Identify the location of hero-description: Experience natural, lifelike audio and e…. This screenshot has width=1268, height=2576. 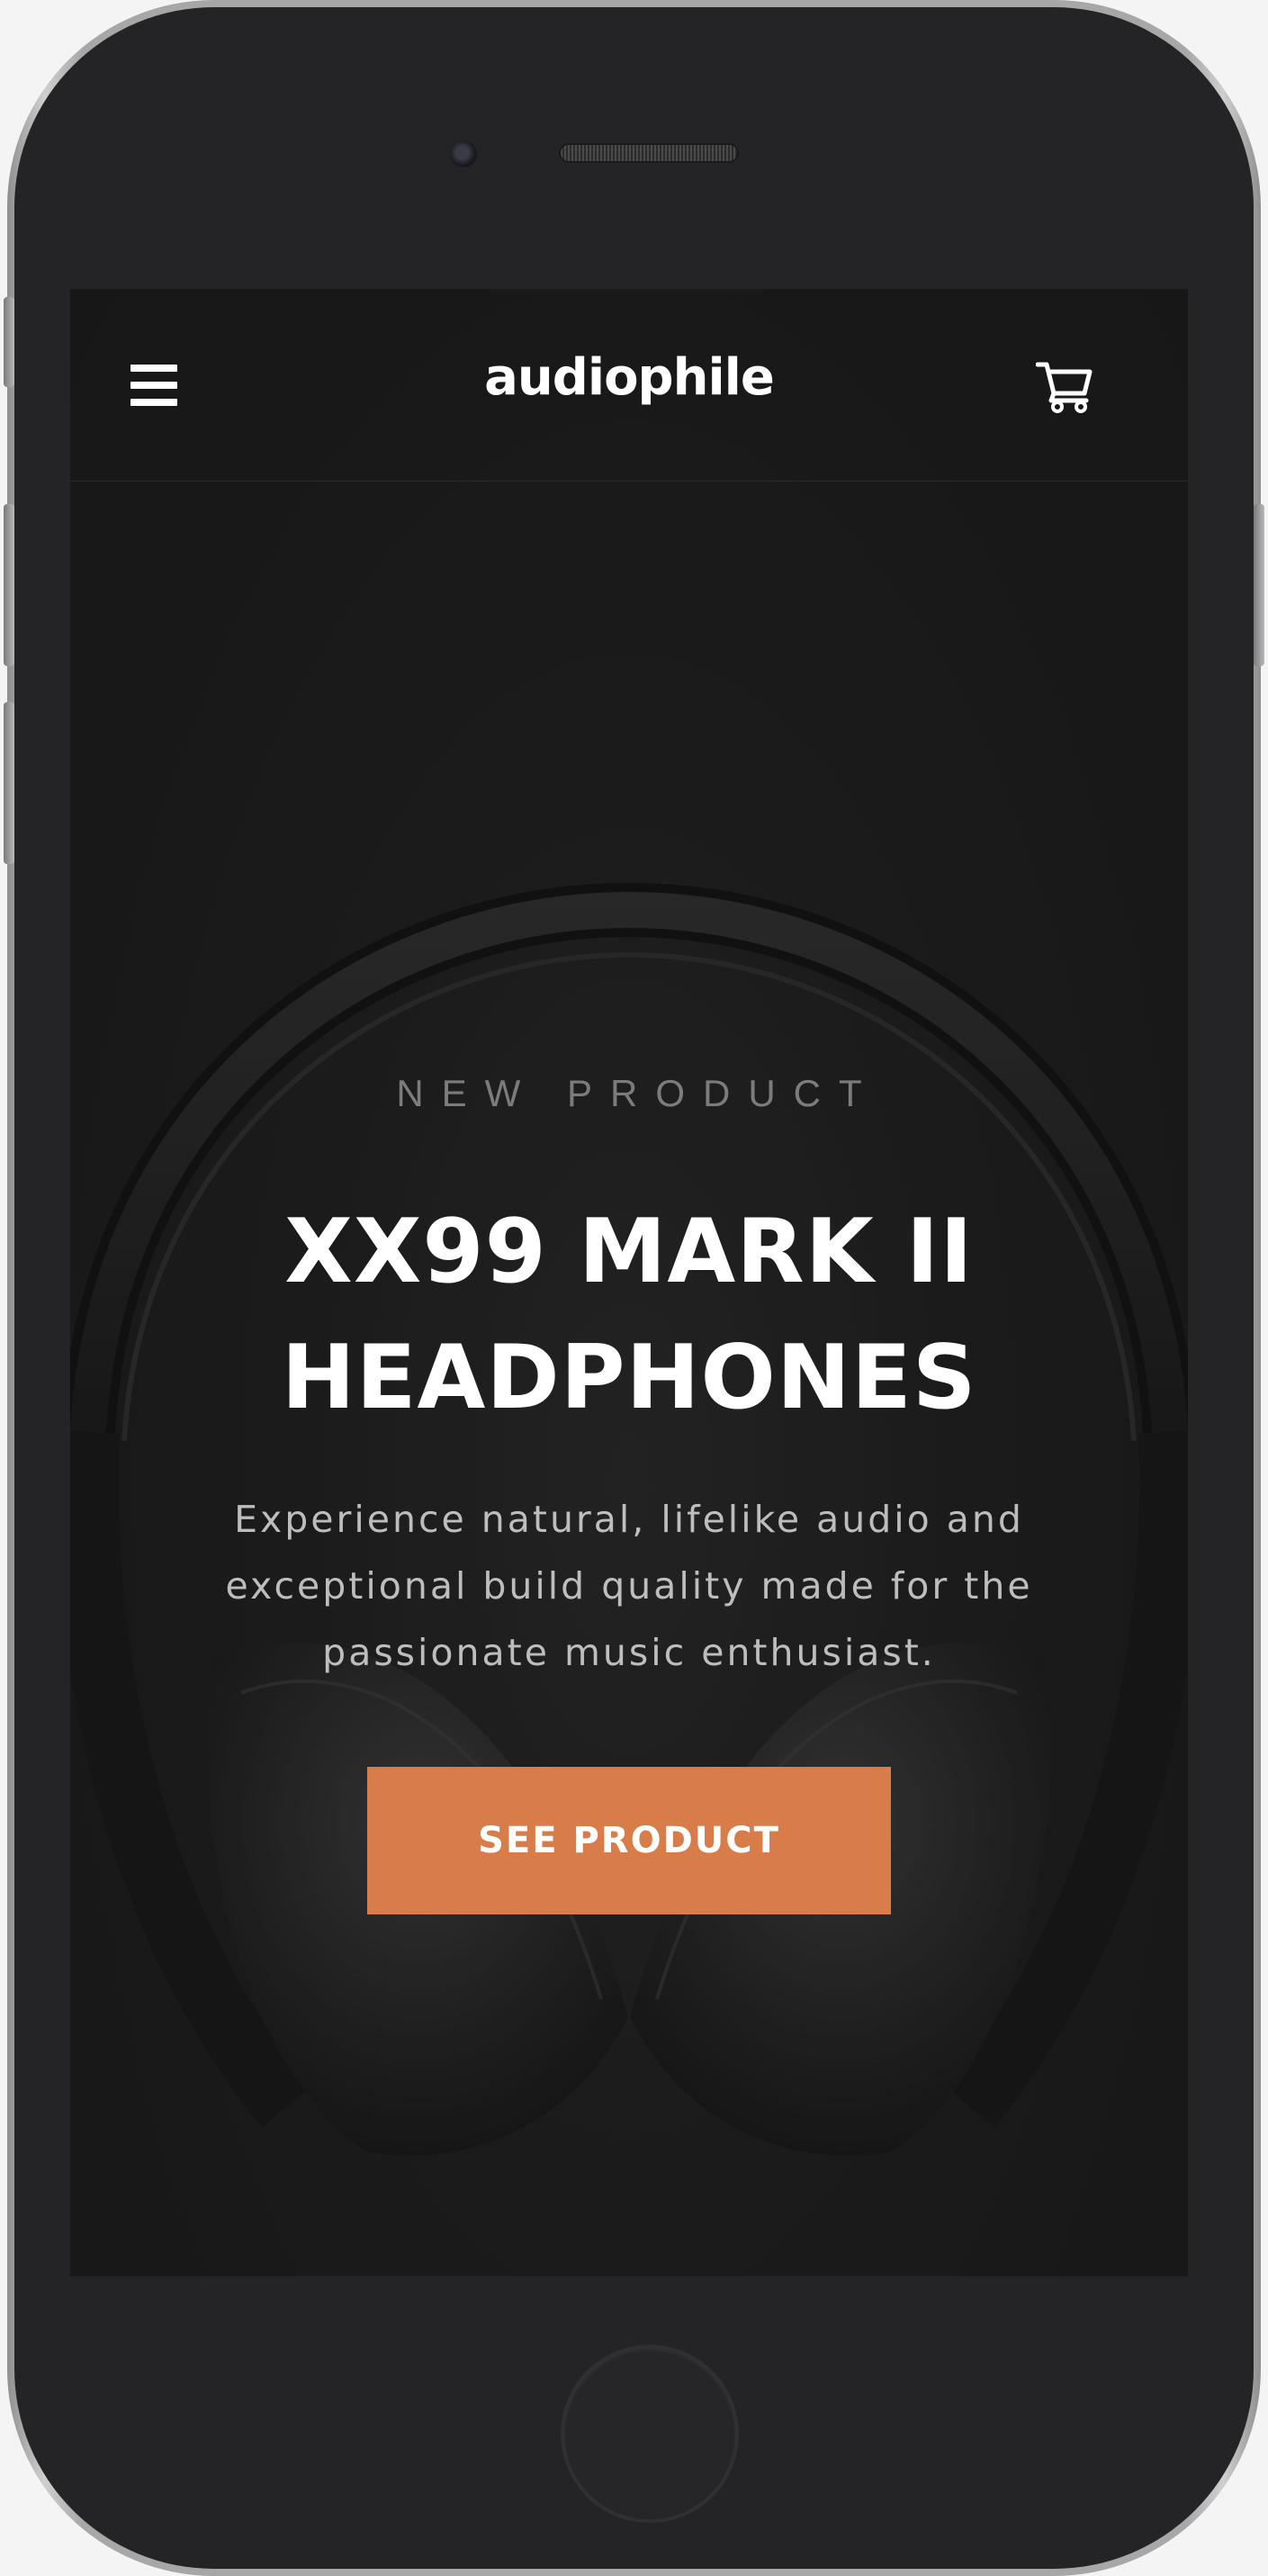
(629, 1586).